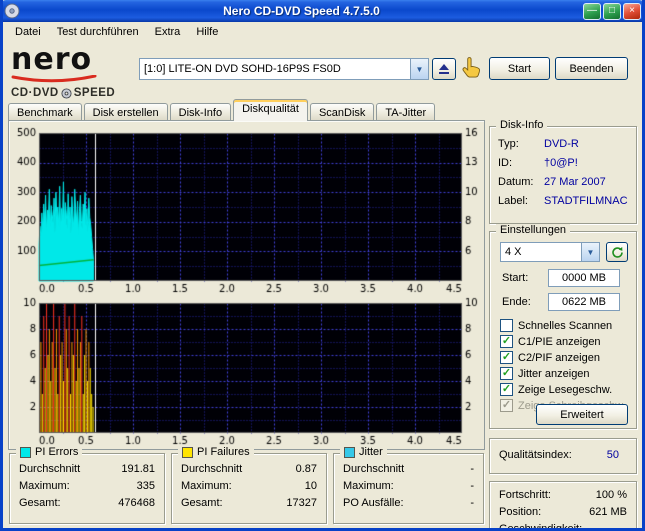 The height and width of the screenshot is (531, 645). Describe the element at coordinates (28, 32) in the screenshot. I see `menu-item-datei: Datei` at that location.